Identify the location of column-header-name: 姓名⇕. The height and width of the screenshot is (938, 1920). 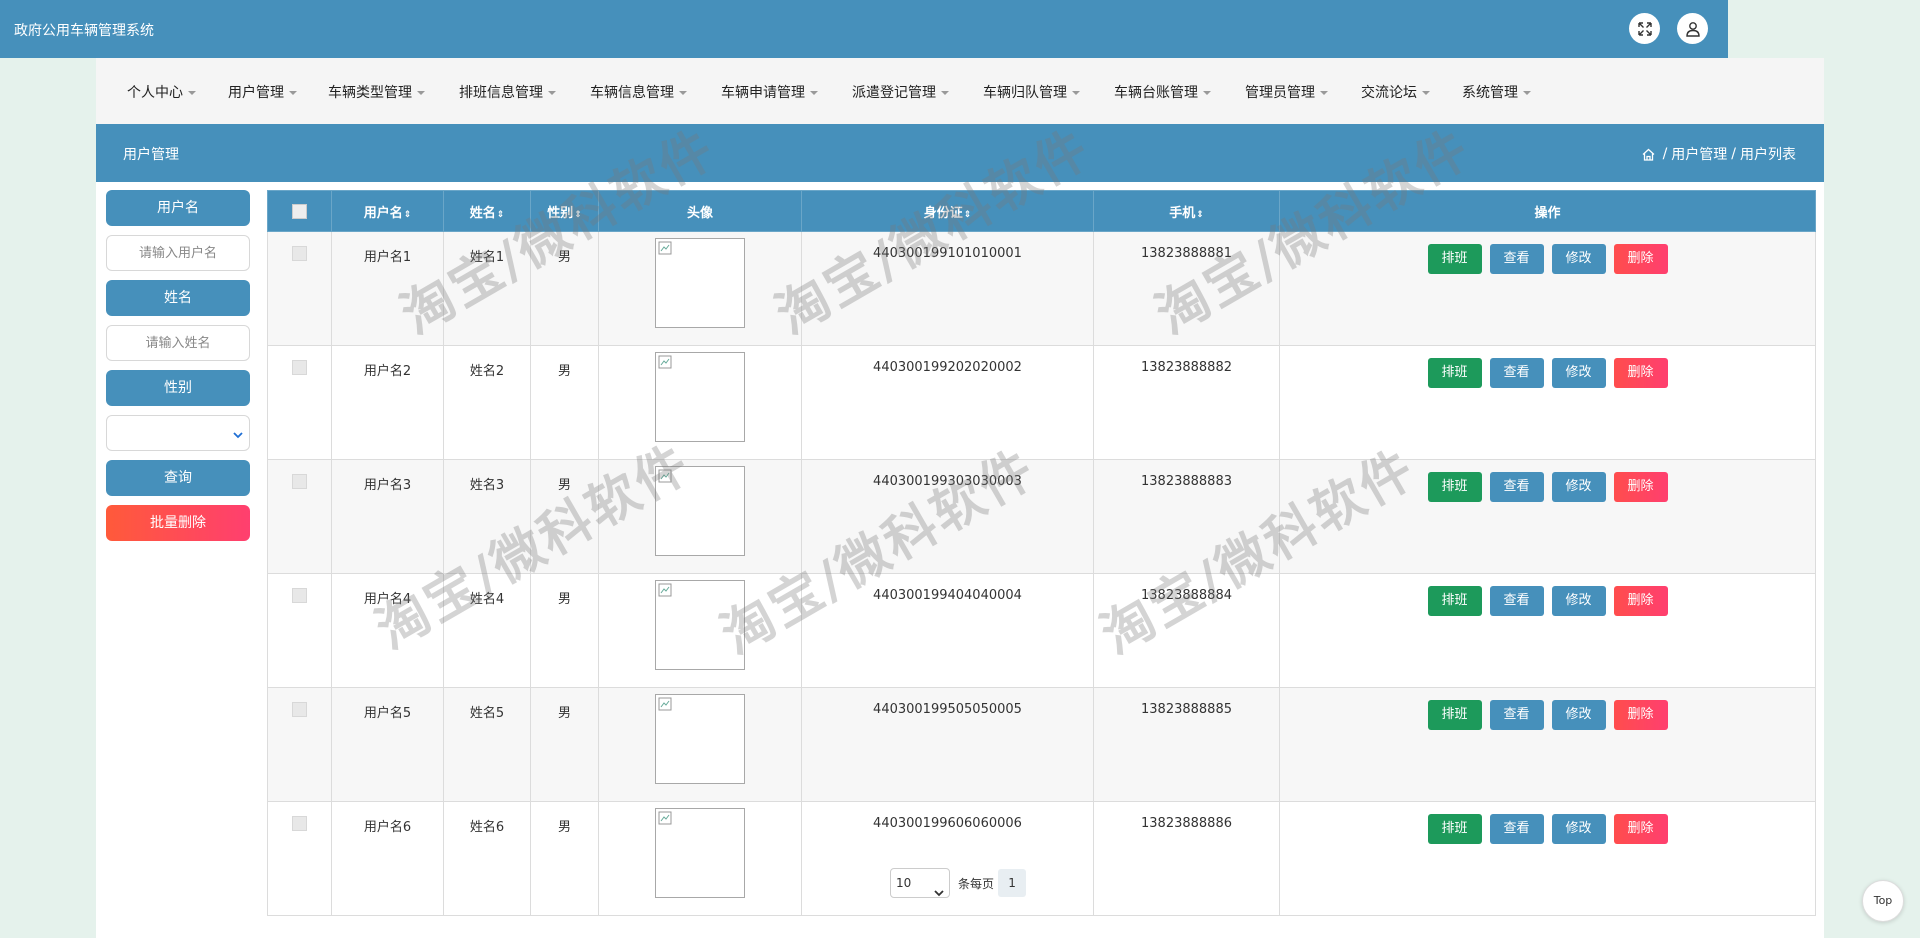
(487, 211).